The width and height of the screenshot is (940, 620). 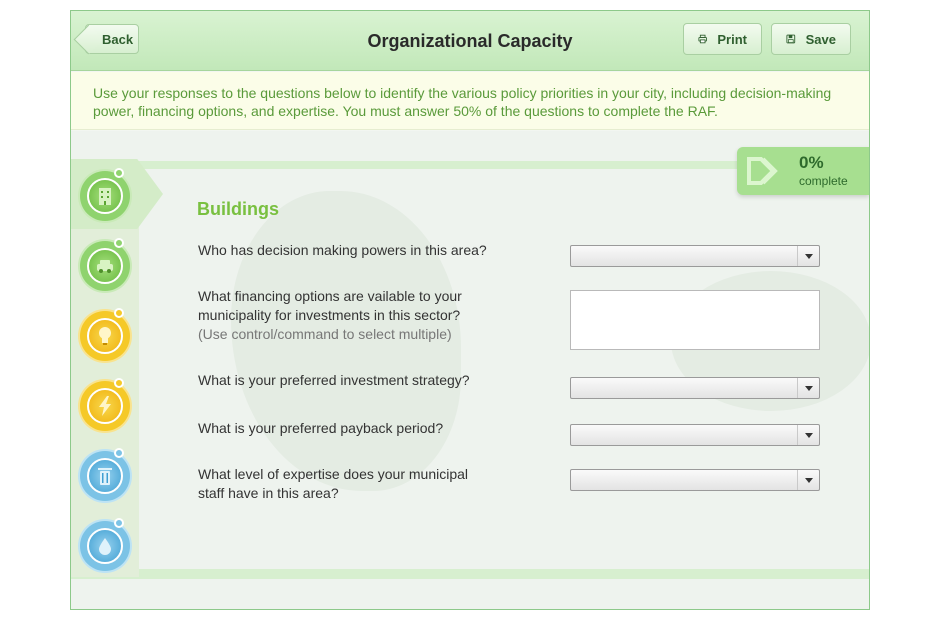 I want to click on building-icon, so click(x=105, y=196).